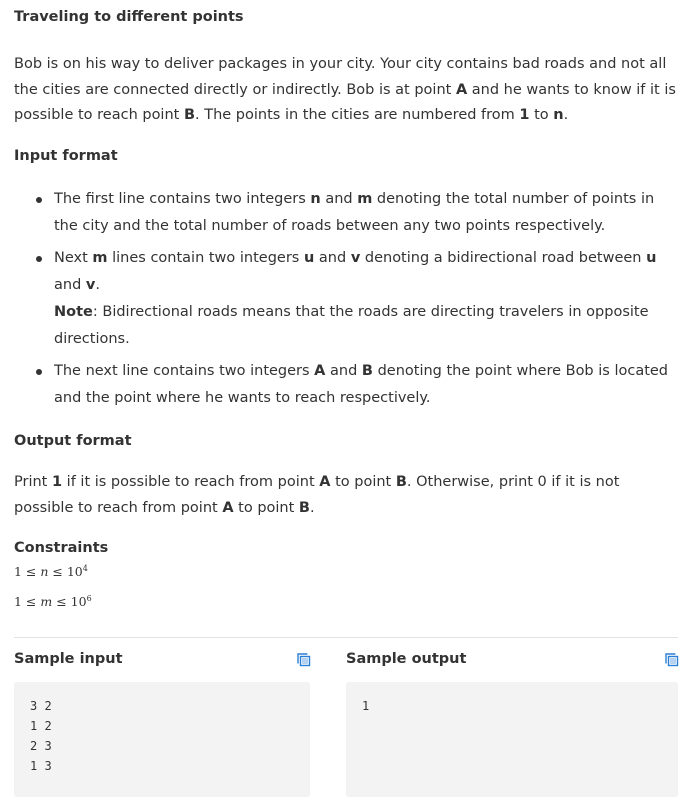 Image resolution: width=697 pixels, height=797 pixels. Describe the element at coordinates (512, 739) in the screenshot. I see `sample-output-box: 1` at that location.